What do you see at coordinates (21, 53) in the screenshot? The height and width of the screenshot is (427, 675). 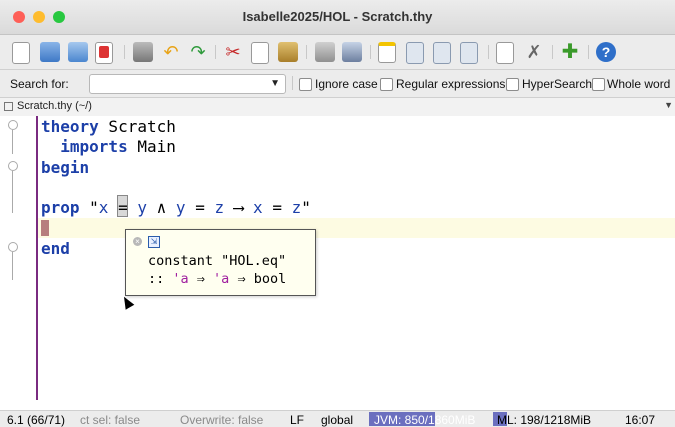 I see `new-file-icon` at bounding box center [21, 53].